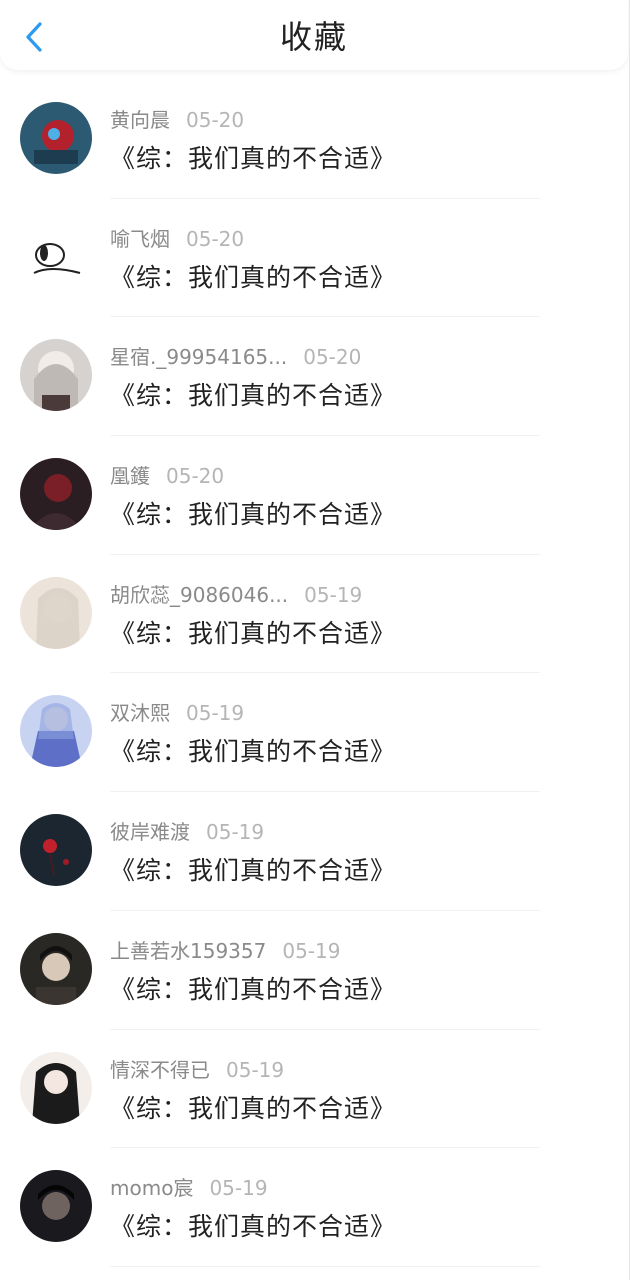 The width and height of the screenshot is (630, 1280). I want to click on list-item: 凰鑊 05-20 《综：我们真的不合适》, so click(314, 495).